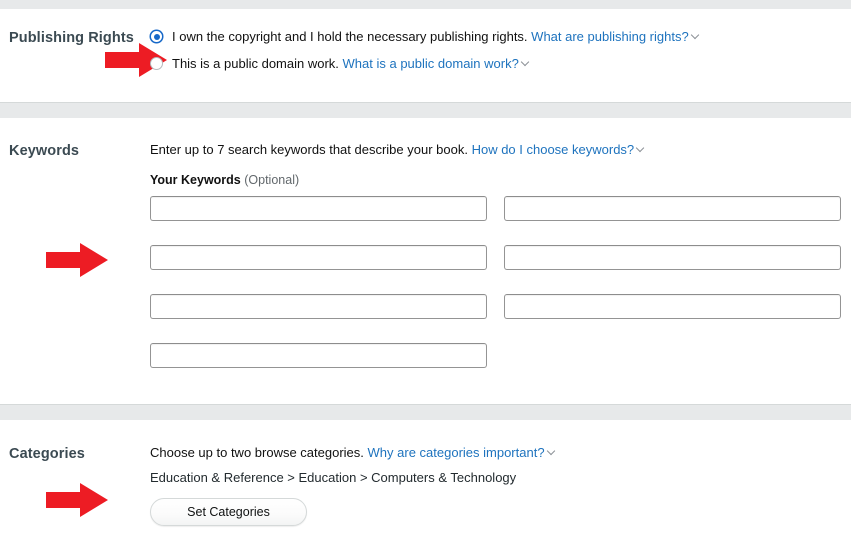 This screenshot has width=851, height=536. Describe the element at coordinates (696, 35) in the screenshot. I see `chevron-down-icon-publishing-rights` at that location.